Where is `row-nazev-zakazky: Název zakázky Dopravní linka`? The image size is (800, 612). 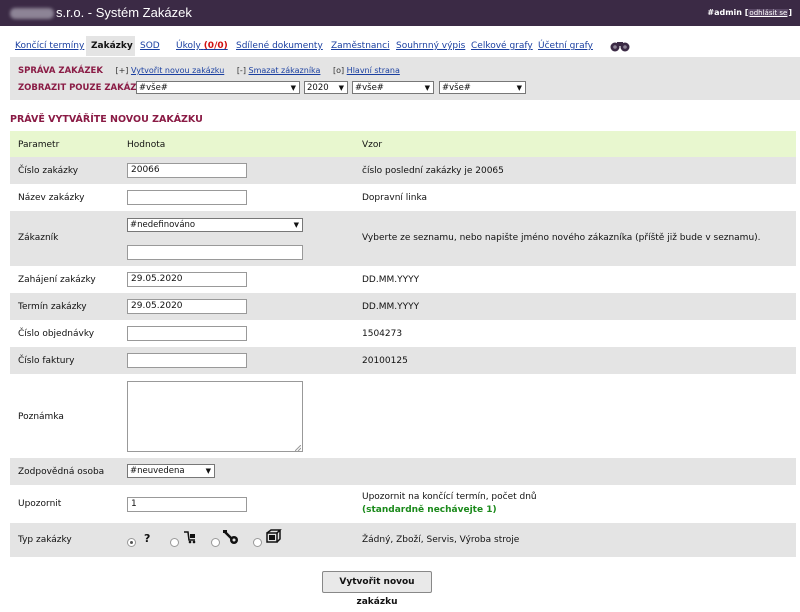 row-nazev-zakazky: Název zakázky Dopravní linka is located at coordinates (403, 197).